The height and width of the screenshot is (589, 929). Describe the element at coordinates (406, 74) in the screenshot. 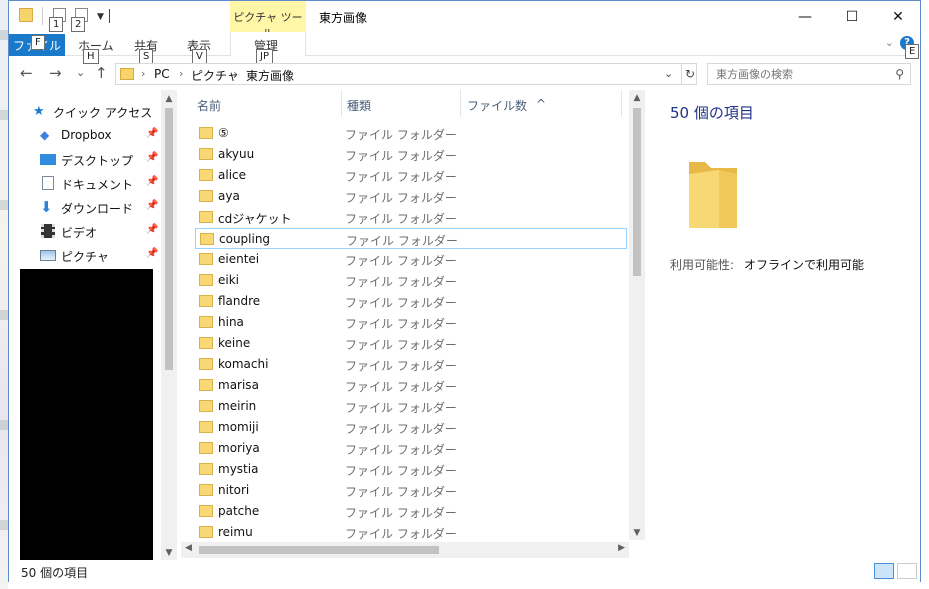

I see `address-bar: › PC › ピクチャ › 東方画像 ⌄ ↻` at that location.